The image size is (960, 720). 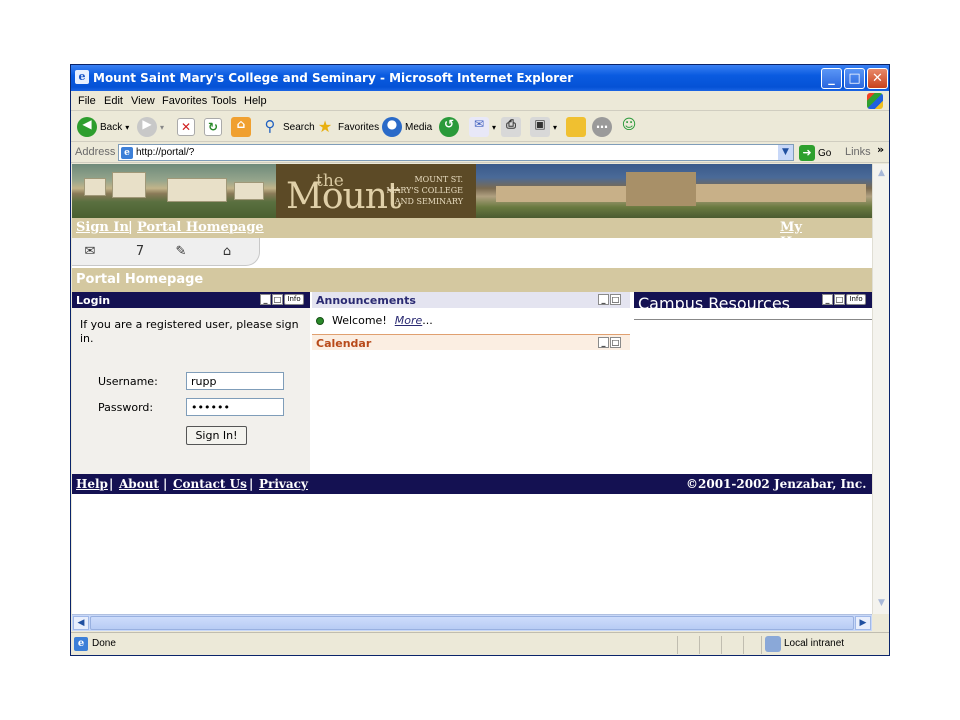 What do you see at coordinates (162, 127) in the screenshot?
I see `forward-dropdown-icon: ▾` at bounding box center [162, 127].